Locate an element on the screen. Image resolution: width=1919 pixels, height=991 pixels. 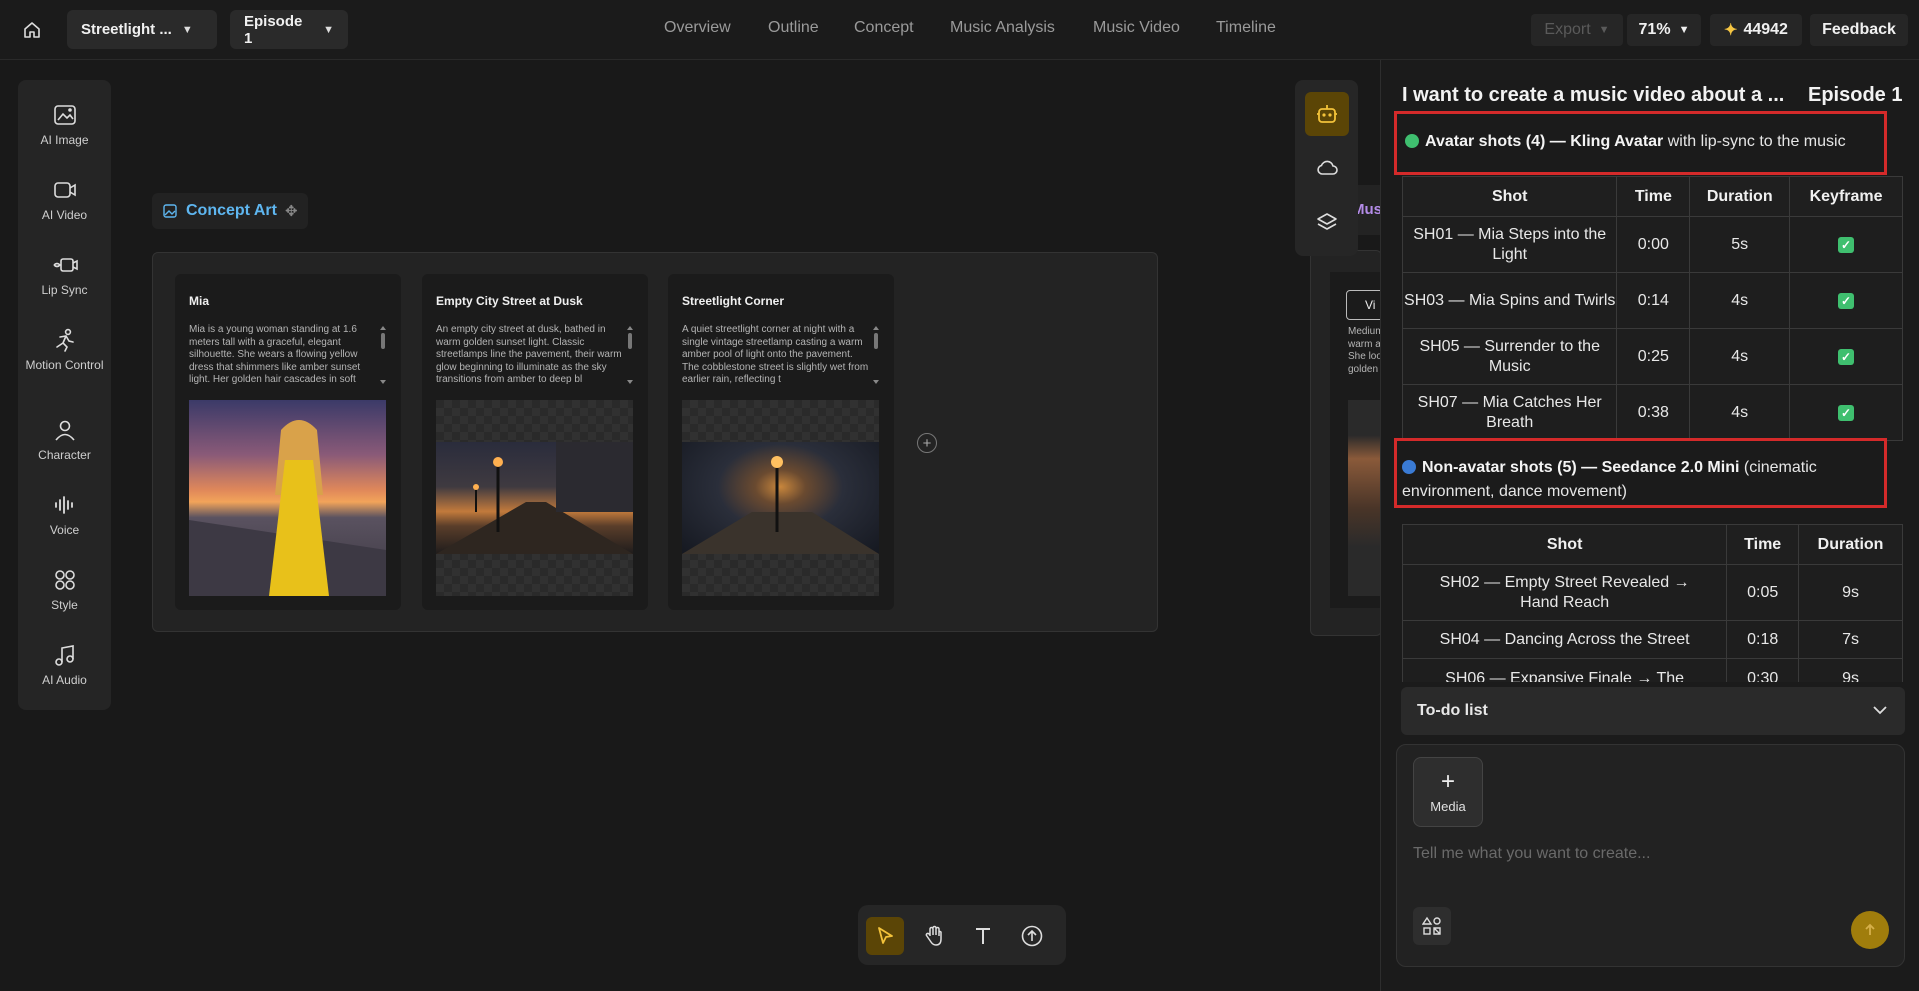
cloud-icon is located at coordinates (1327, 167).